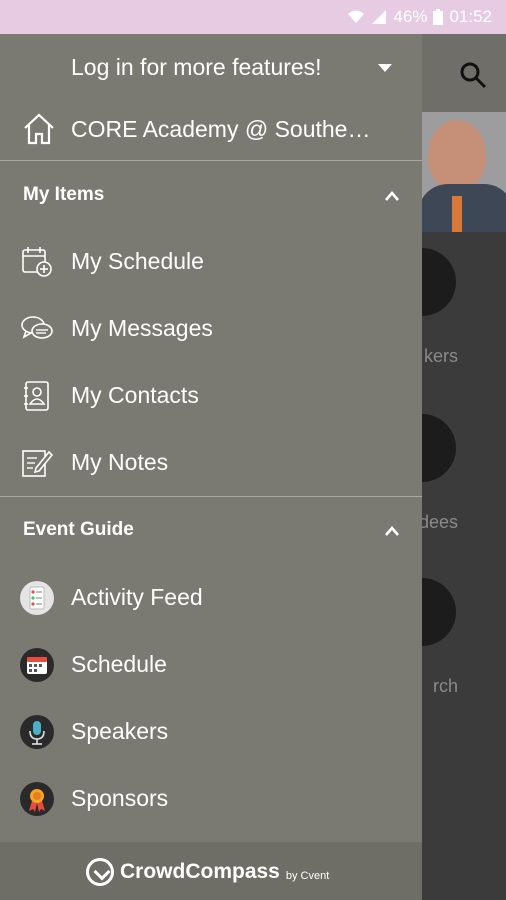 This screenshot has height=900, width=506. I want to click on background-label-search: rch, so click(445, 686).